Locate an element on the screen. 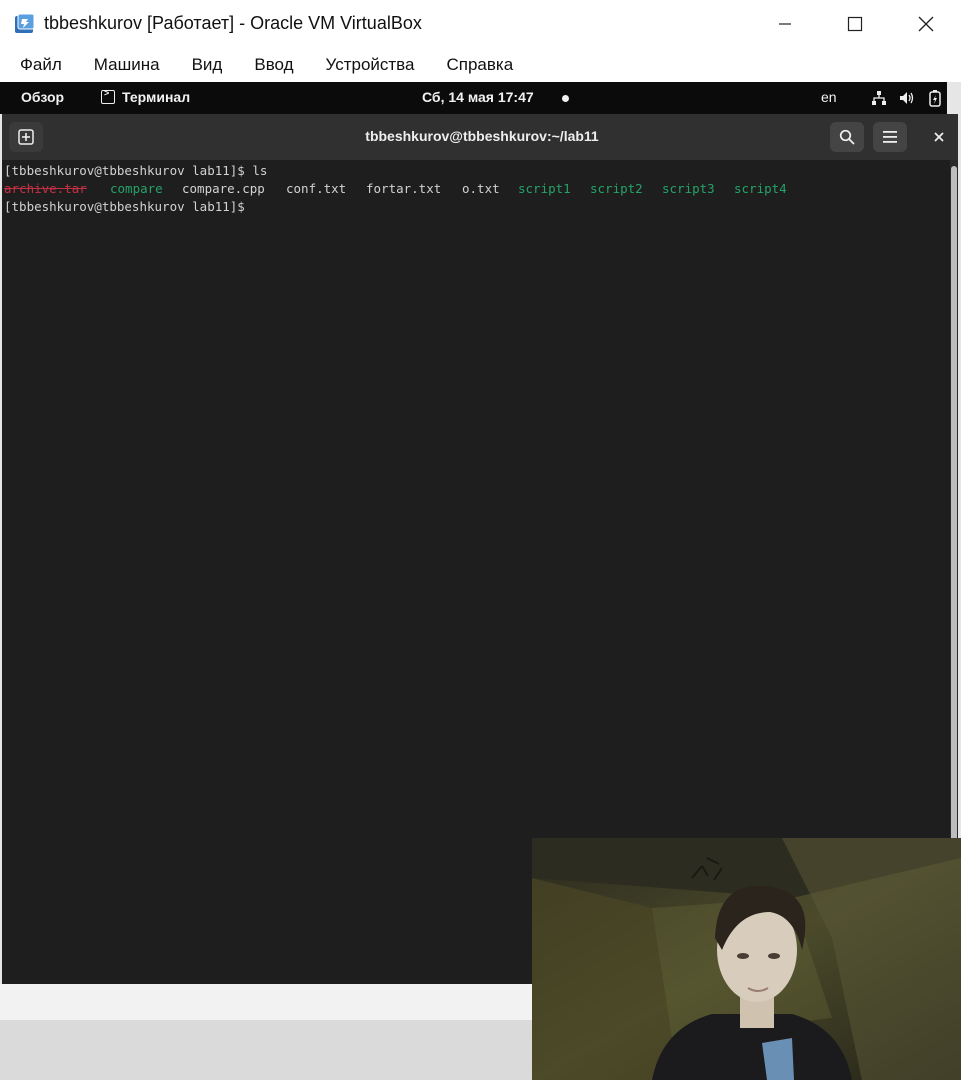 Image resolution: width=961 pixels, height=1080 pixels. close-icon is located at coordinates (939, 137).